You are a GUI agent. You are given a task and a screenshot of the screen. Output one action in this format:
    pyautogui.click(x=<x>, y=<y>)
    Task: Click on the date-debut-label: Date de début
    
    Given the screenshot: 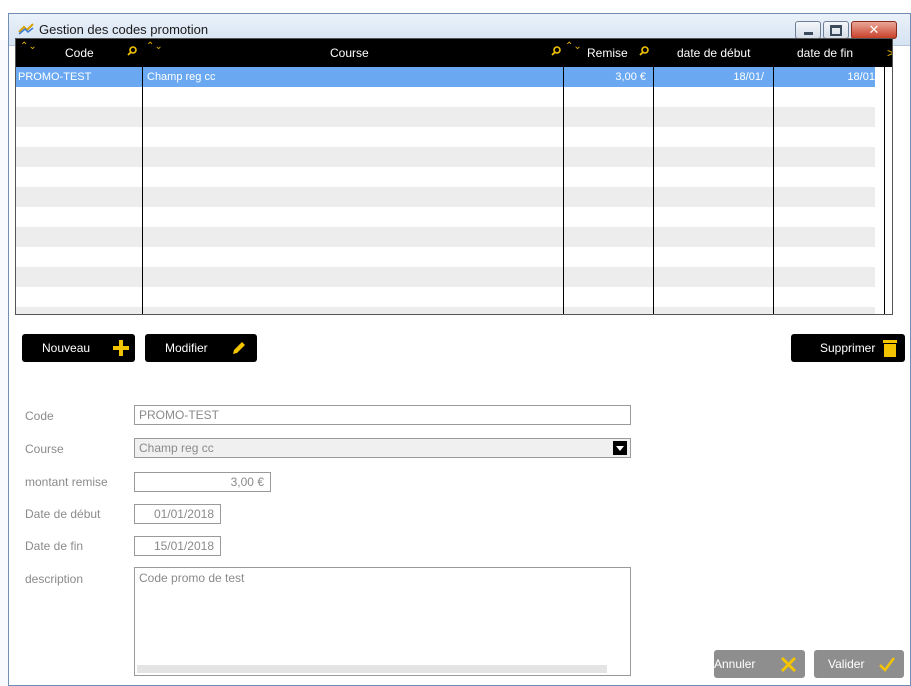 What is the action you would take?
    pyautogui.click(x=63, y=514)
    